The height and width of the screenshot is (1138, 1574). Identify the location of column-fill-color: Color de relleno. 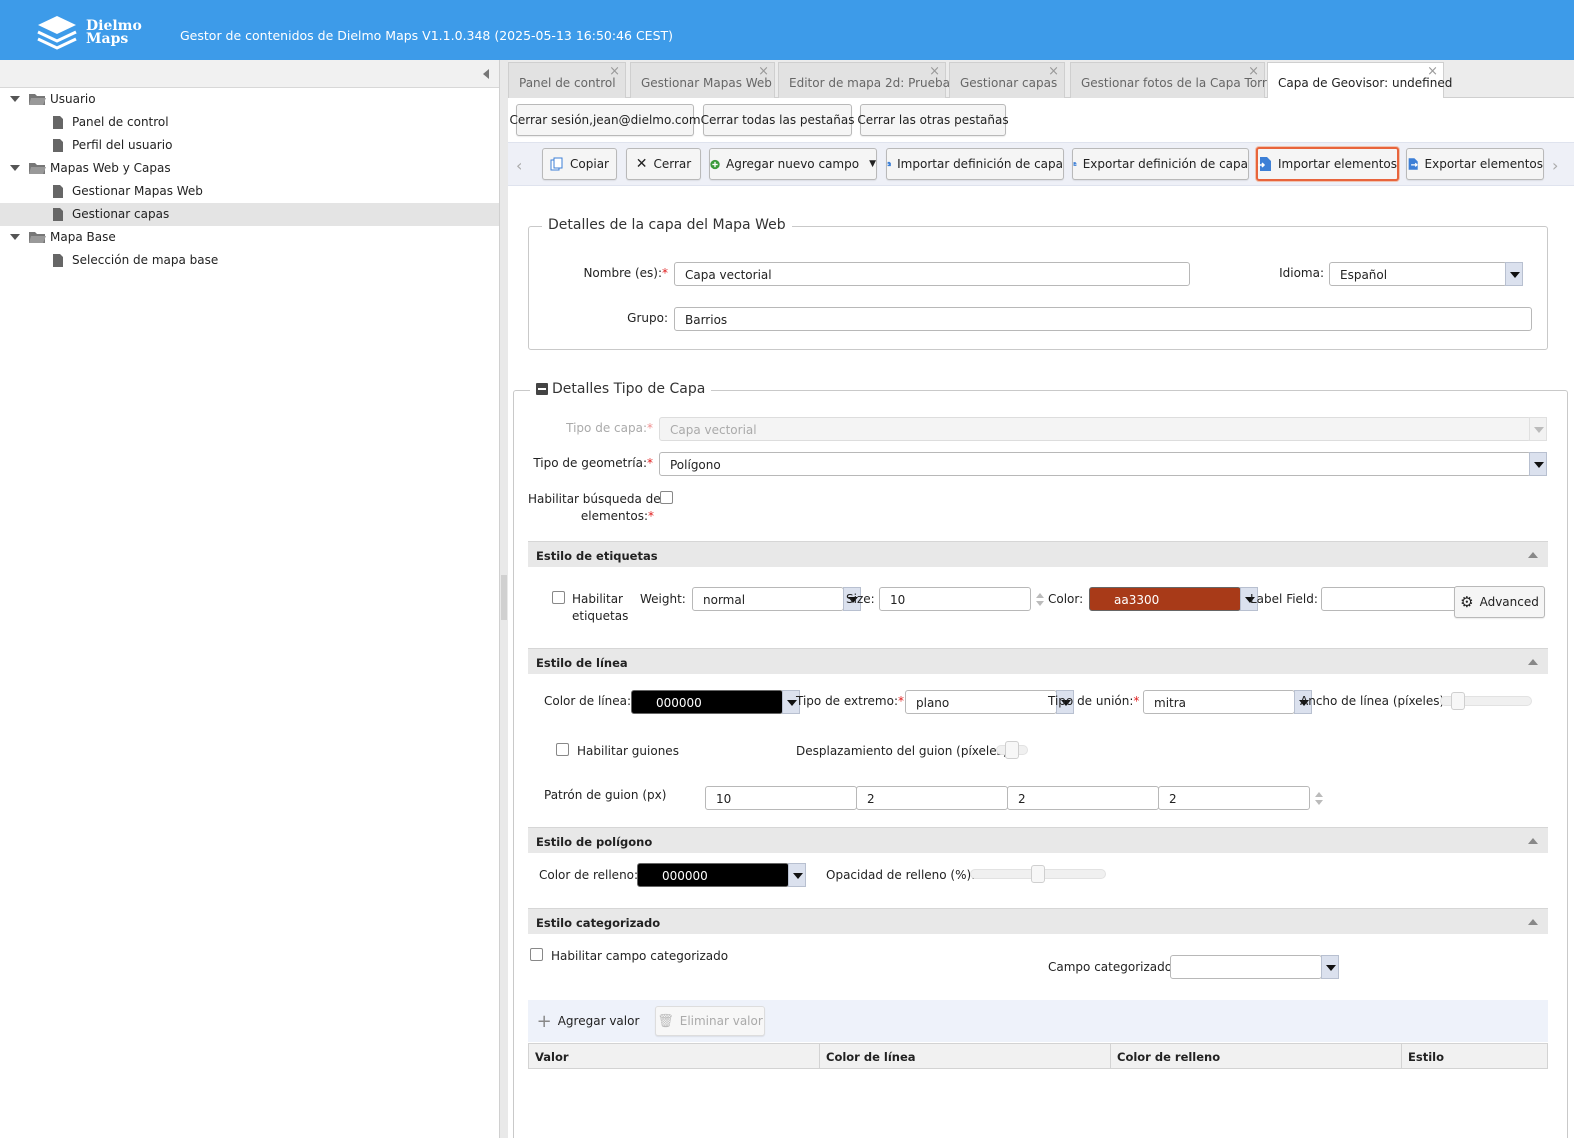
(1256, 1056).